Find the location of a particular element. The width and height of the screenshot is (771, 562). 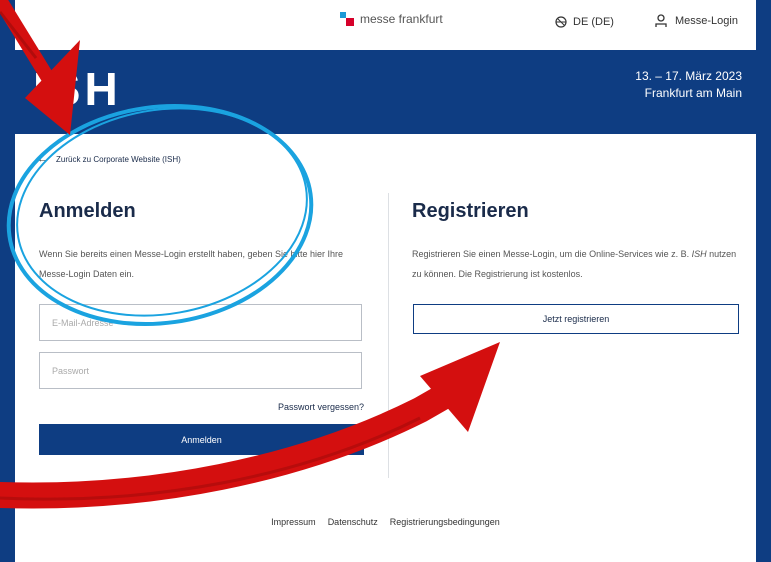

user-icon is located at coordinates (661, 20).